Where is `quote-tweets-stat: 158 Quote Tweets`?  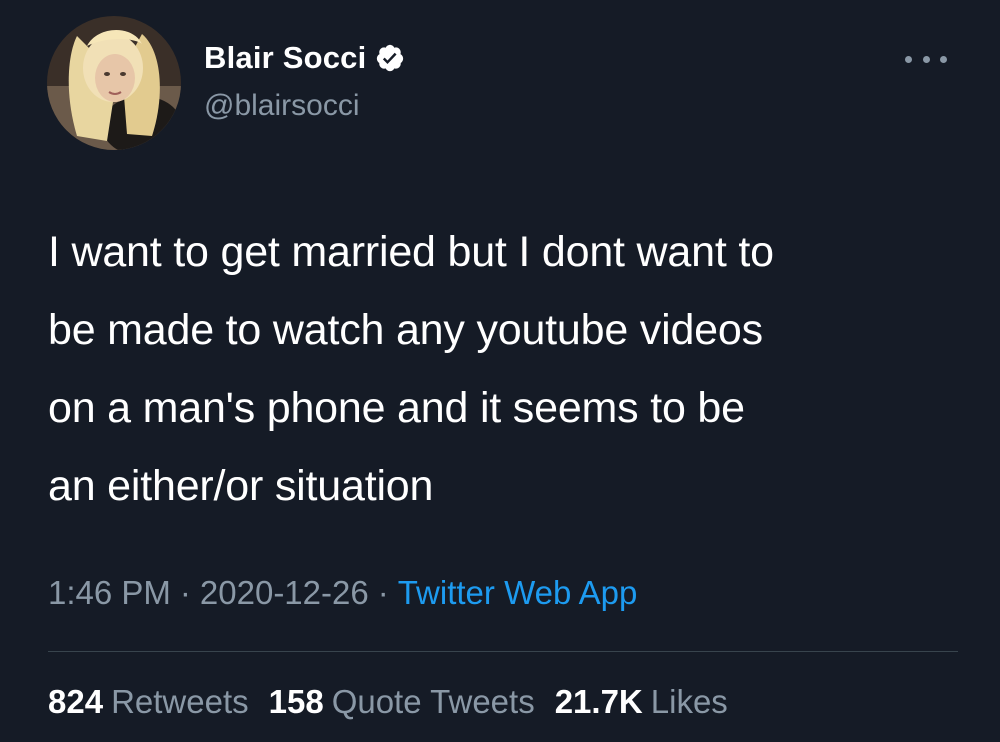
quote-tweets-stat: 158 Quote Tweets is located at coordinates (402, 701).